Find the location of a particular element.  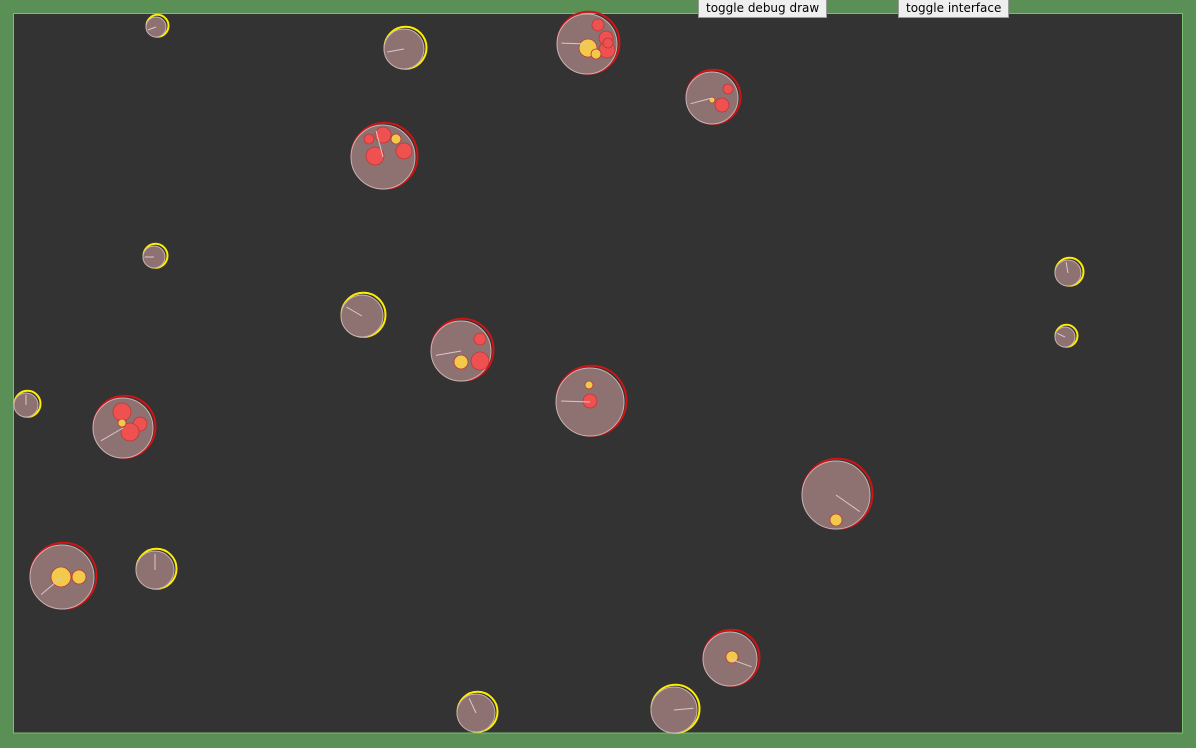

bottom-wall is located at coordinates (598, 740).